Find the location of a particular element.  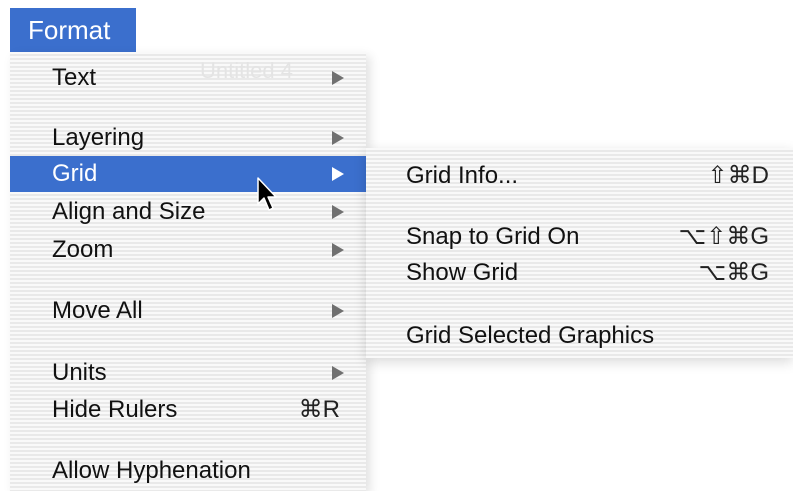

menu-item-label: Units is located at coordinates (79, 372).